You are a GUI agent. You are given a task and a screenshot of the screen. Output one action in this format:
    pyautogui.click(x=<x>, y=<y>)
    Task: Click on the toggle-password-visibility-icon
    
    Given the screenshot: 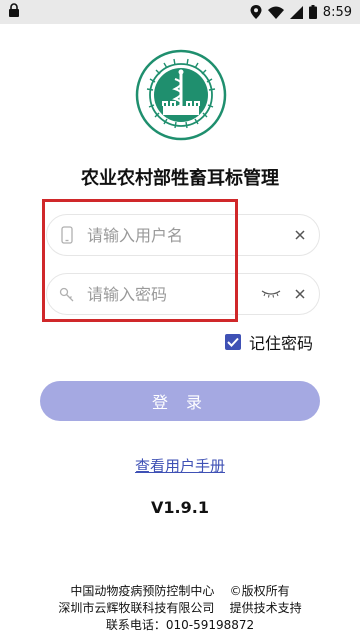 What is the action you would take?
    pyautogui.click(x=271, y=294)
    